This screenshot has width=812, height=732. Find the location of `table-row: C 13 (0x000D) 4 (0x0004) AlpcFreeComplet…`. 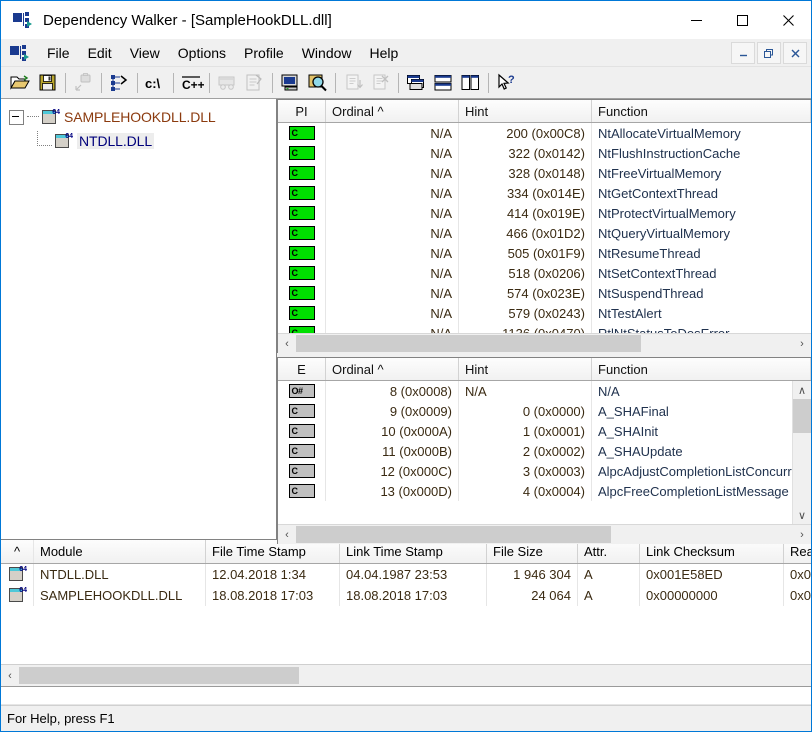

table-row: C 13 (0x000D) 4 (0x0004) AlpcFreeComplet… is located at coordinates (544, 491).